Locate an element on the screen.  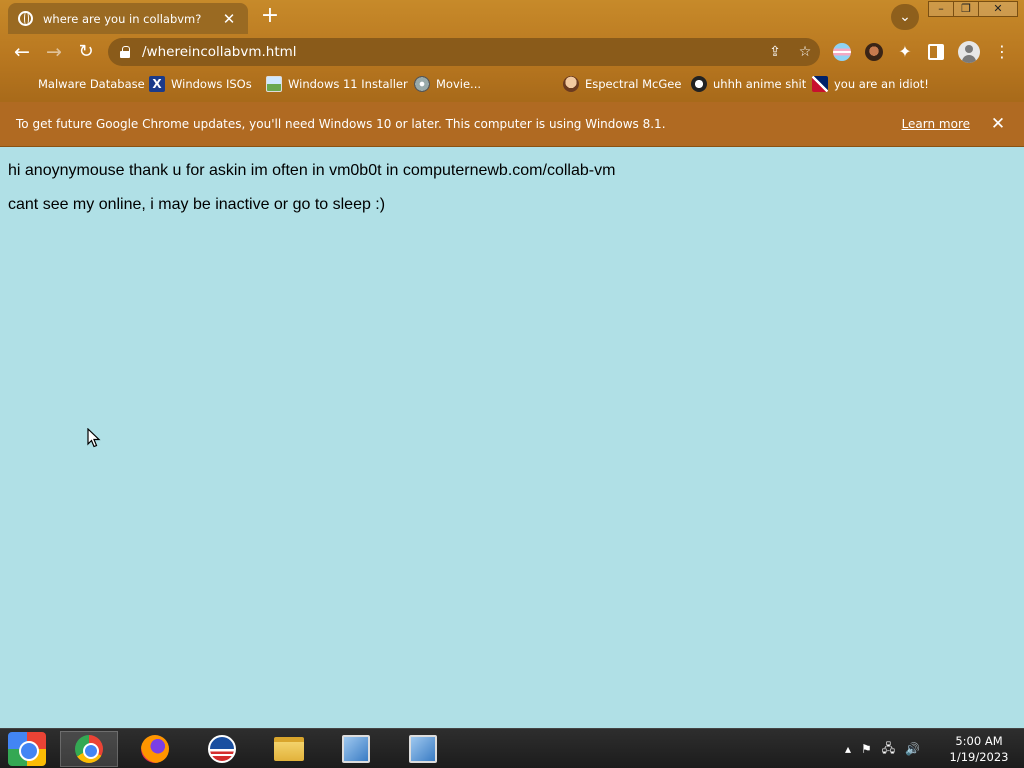
address-bar: /whereincollabvm.html ⇪ ☆ is located at coordinates (464, 52).